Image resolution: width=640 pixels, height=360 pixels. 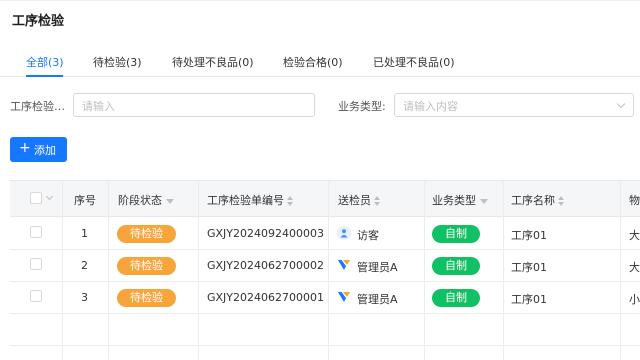 I want to click on column-number: 工序检验单编号, so click(x=250, y=200).